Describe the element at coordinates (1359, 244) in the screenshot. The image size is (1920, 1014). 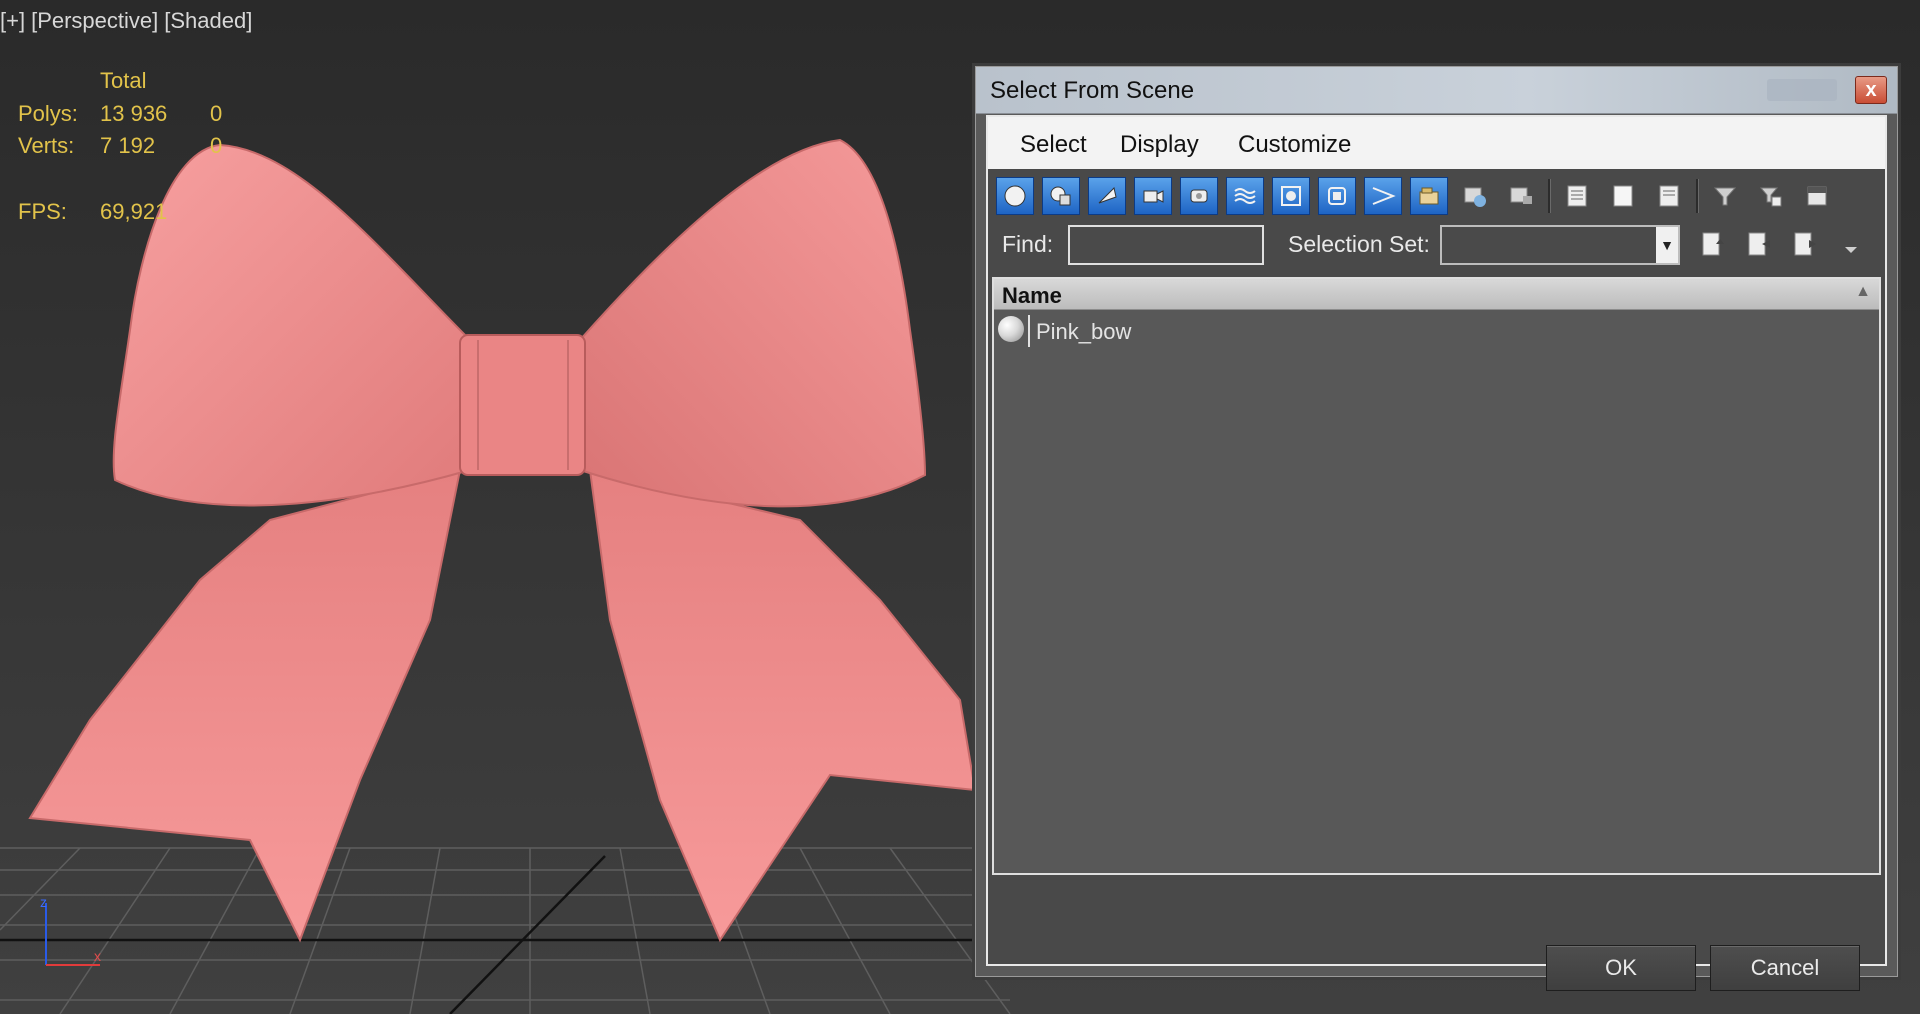
I see `selection-set-label: Selection Set:` at that location.